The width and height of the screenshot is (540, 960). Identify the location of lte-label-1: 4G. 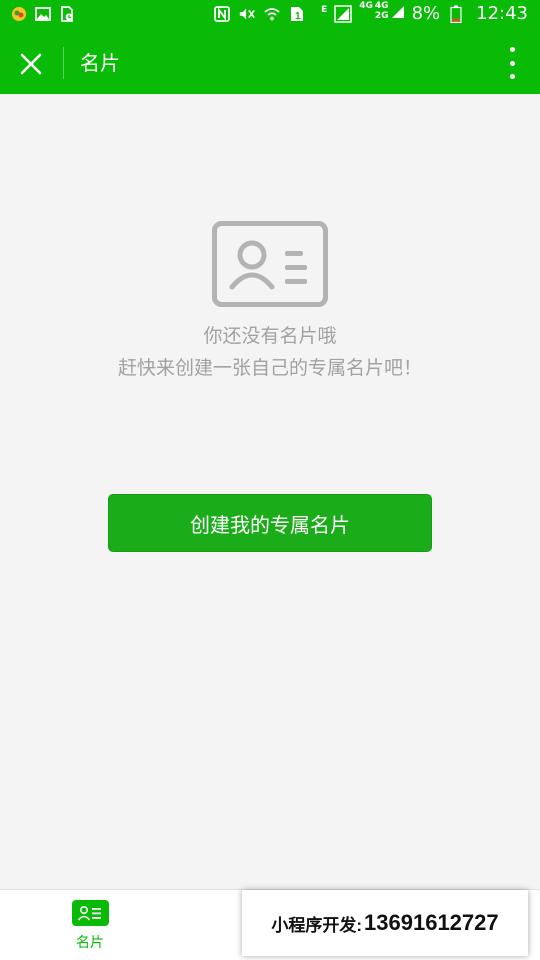
(366, 6).